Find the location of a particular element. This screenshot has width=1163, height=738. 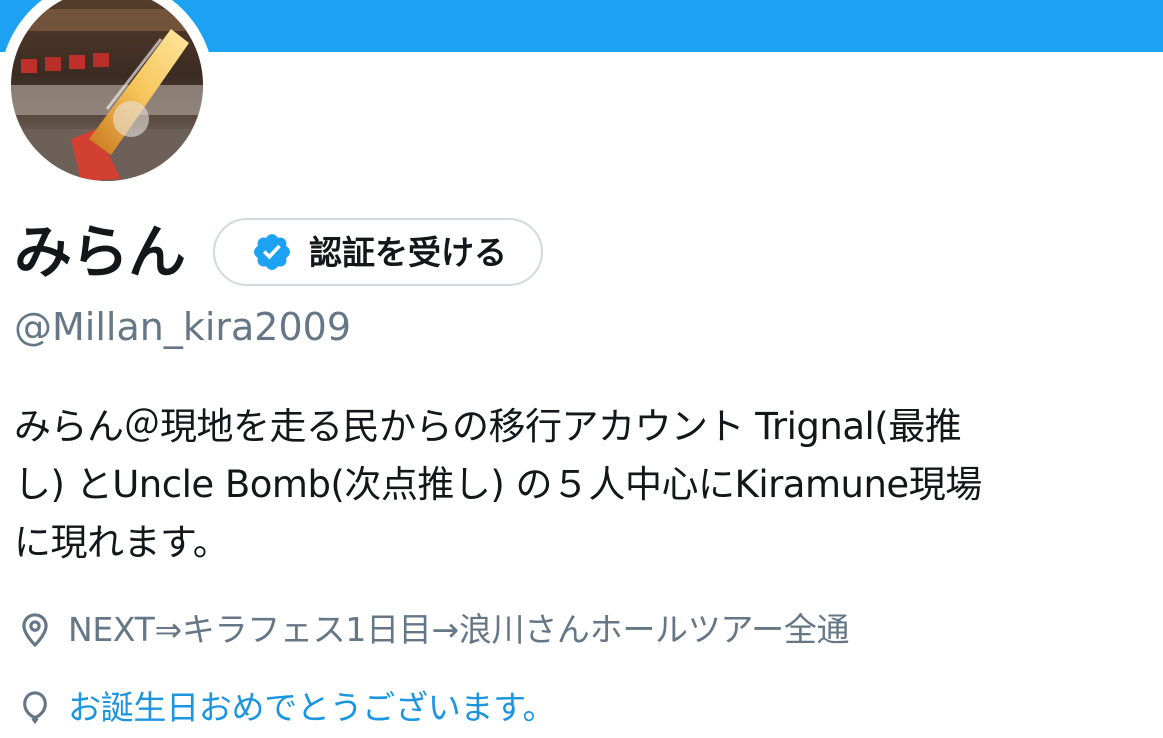

name-row: みらん 認証を受ける is located at coordinates (279, 252).